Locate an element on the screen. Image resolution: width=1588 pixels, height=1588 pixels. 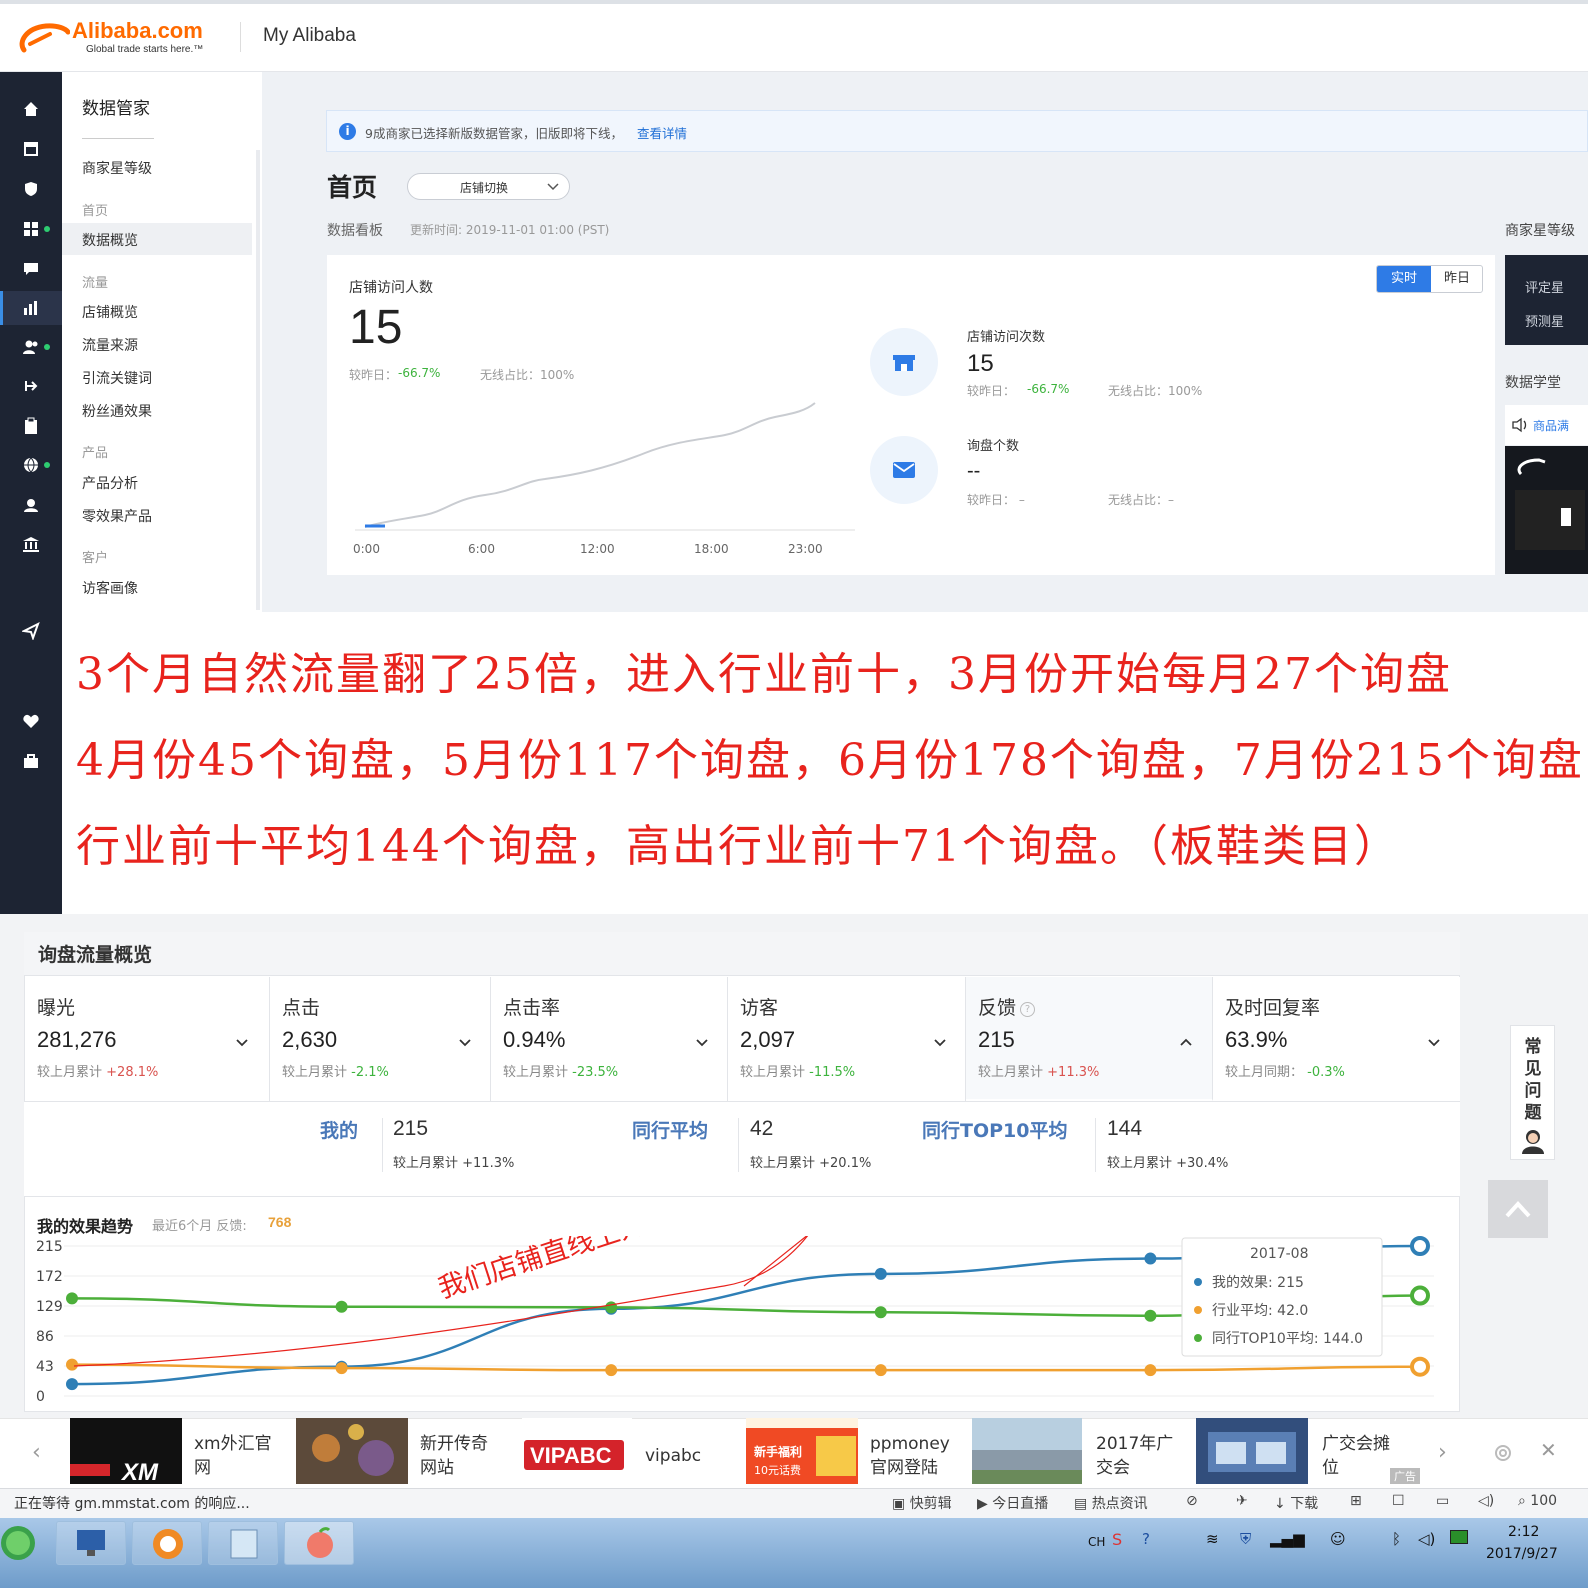
bank-icon is located at coordinates (31, 544).